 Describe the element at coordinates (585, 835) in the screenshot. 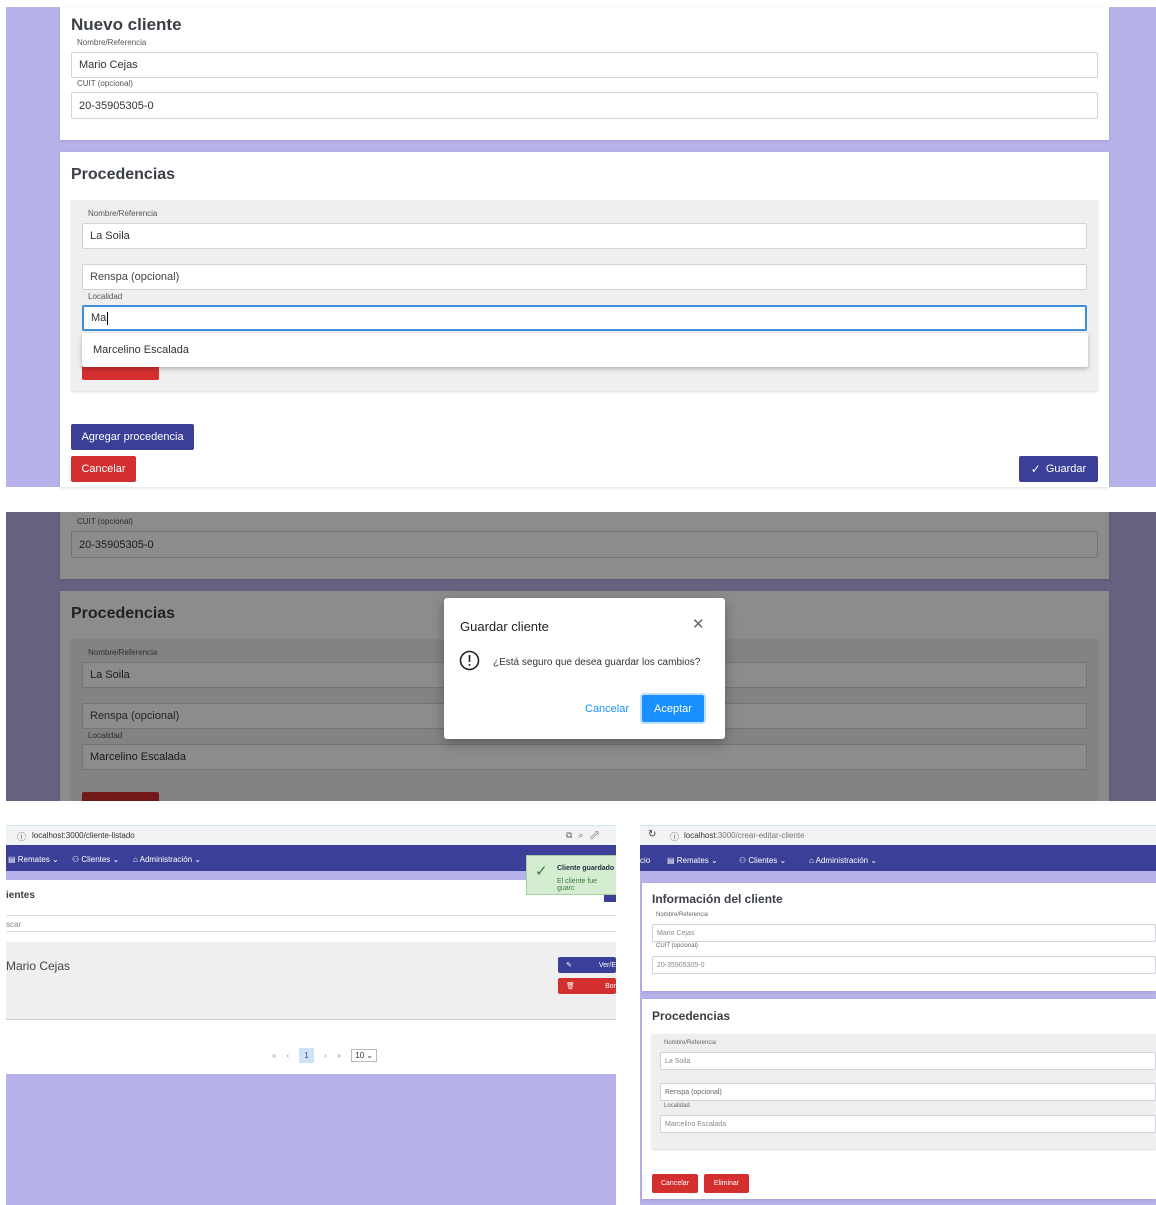

I see `browser-toolbar-icons: ⧉⌕⇗` at that location.